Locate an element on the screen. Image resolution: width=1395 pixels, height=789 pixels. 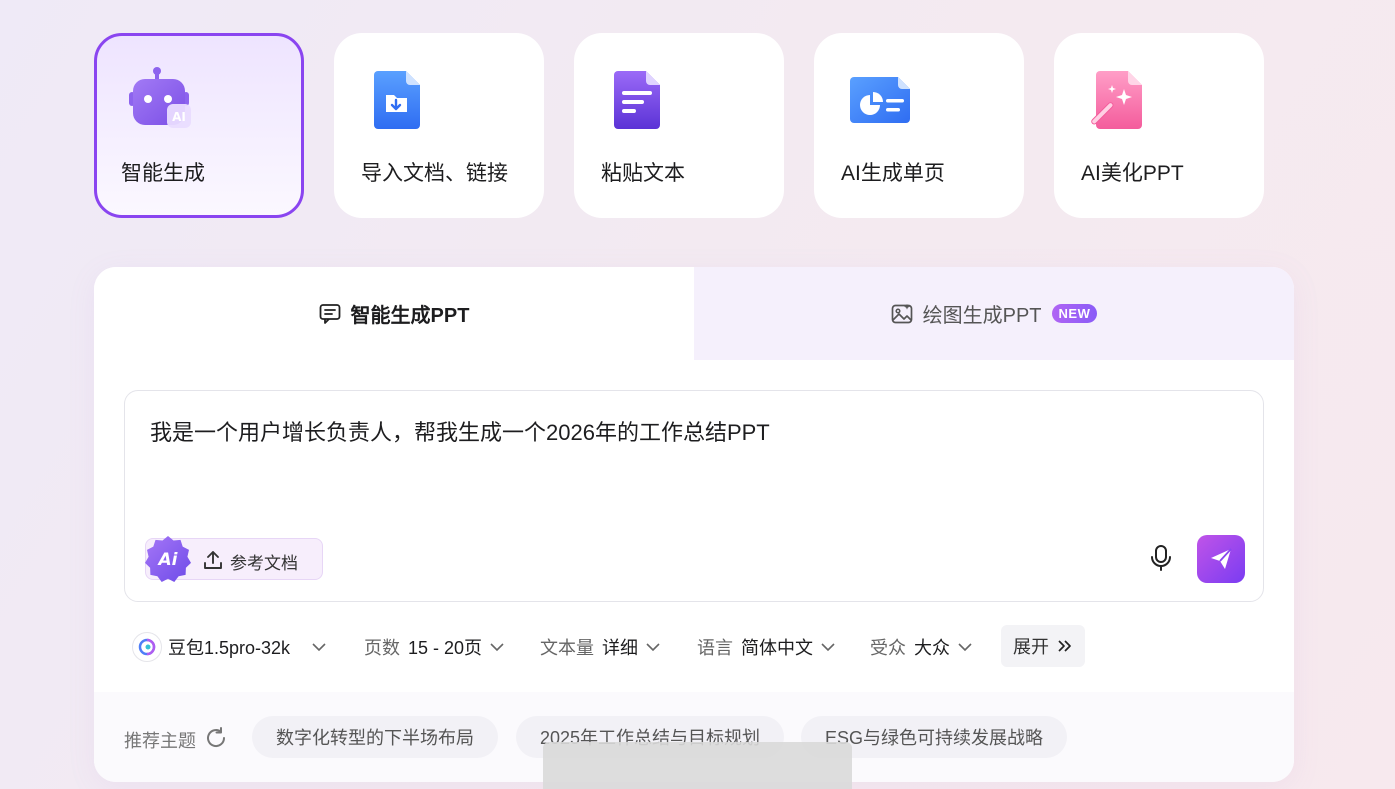
model-select: 豆包1.5pro-32k is located at coordinates (229, 647).